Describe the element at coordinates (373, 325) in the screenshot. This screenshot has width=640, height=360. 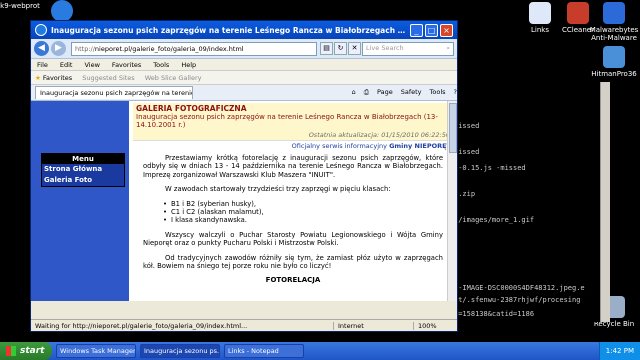
I see `security-zone: Internet` at that location.